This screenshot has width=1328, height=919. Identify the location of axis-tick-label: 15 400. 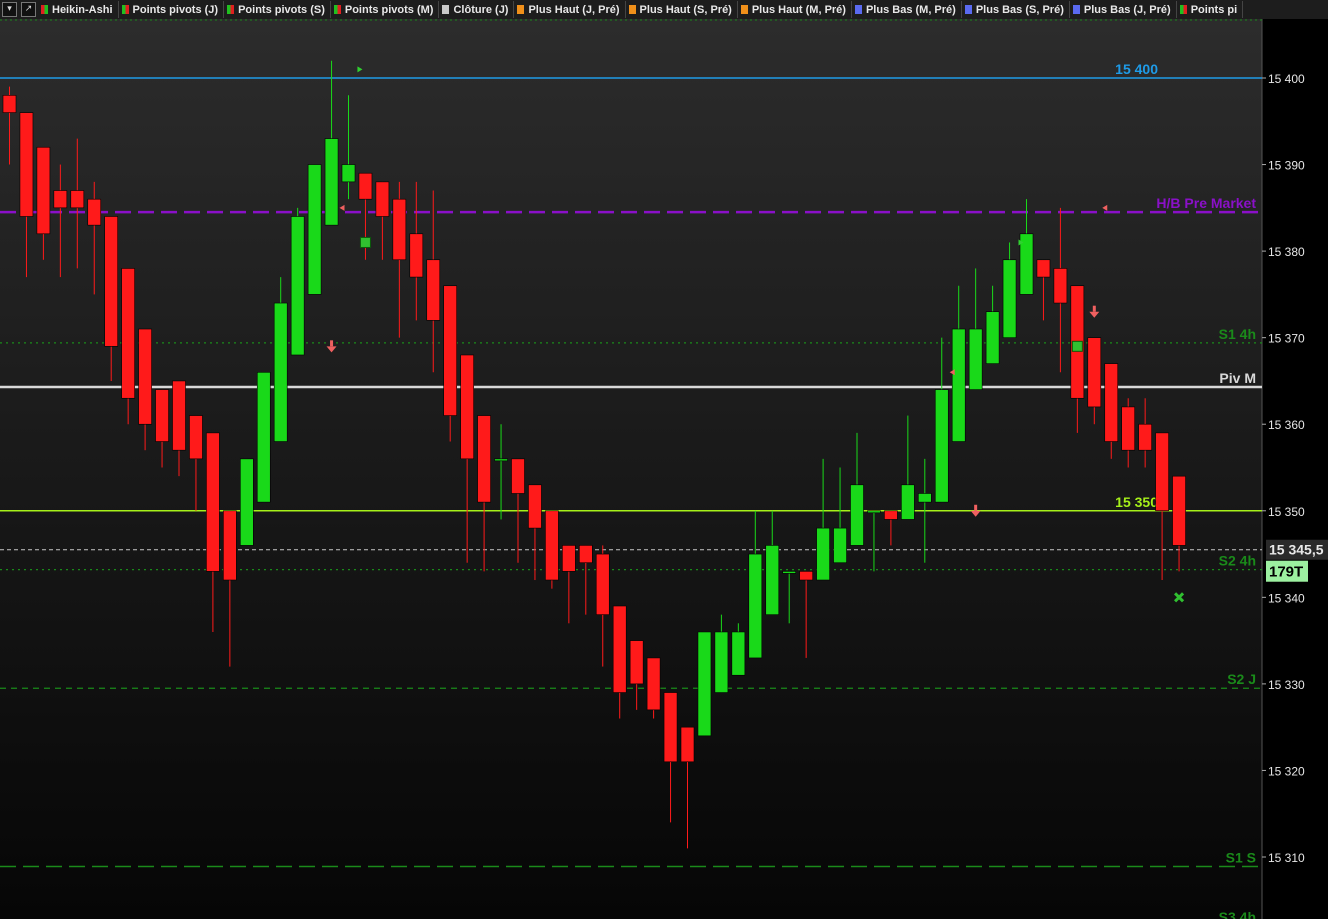
(1286, 79).